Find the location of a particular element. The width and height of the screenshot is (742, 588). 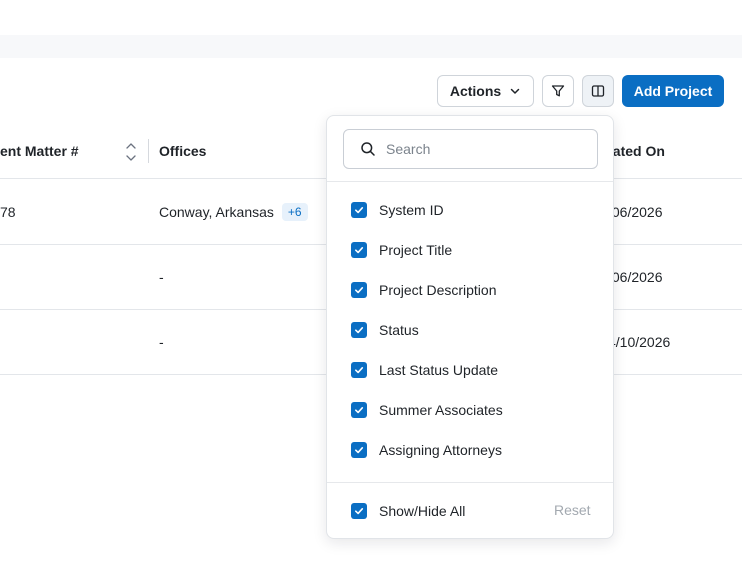

filter-icon is located at coordinates (558, 91).